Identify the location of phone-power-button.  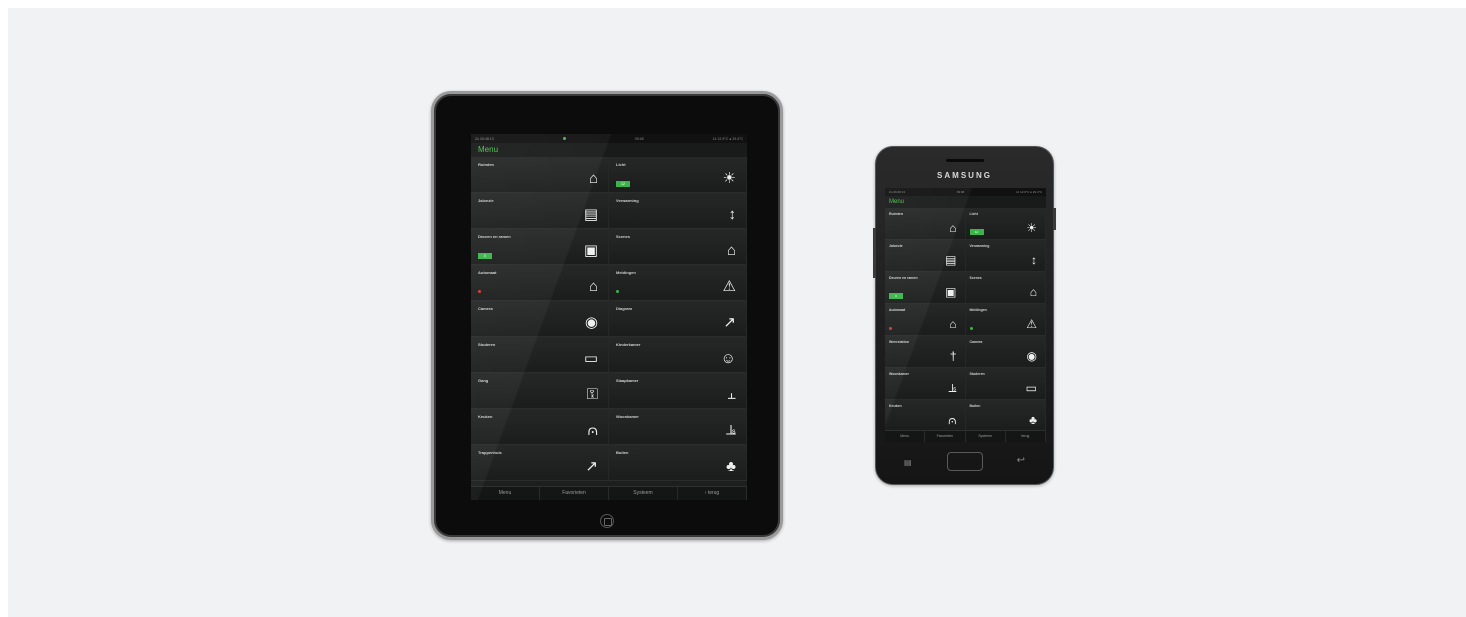
(1054, 219).